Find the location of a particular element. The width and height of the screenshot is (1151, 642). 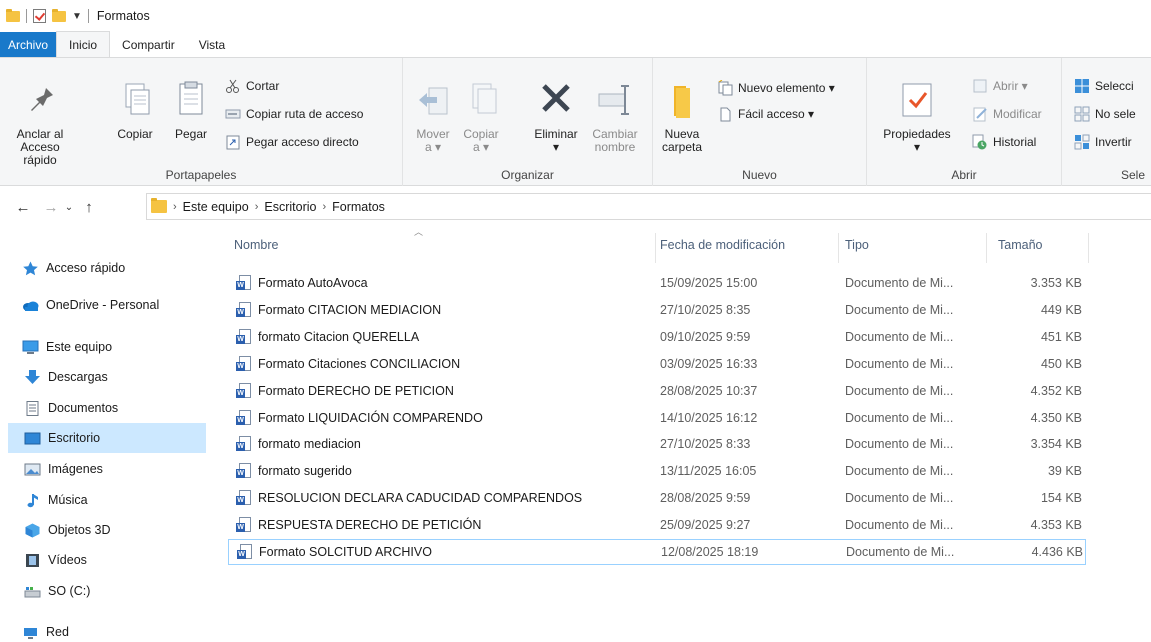

breadcrumb-escritorio: Escritorio is located at coordinates (290, 207).